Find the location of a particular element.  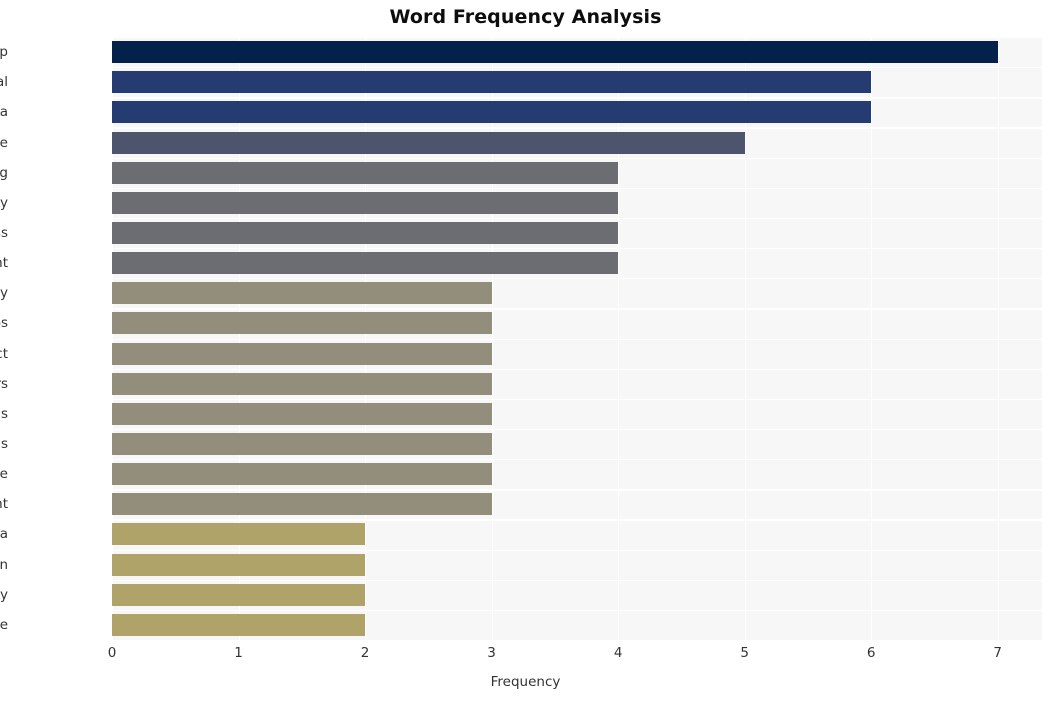

y-tick-label-meta: meta is located at coordinates (4, 534).